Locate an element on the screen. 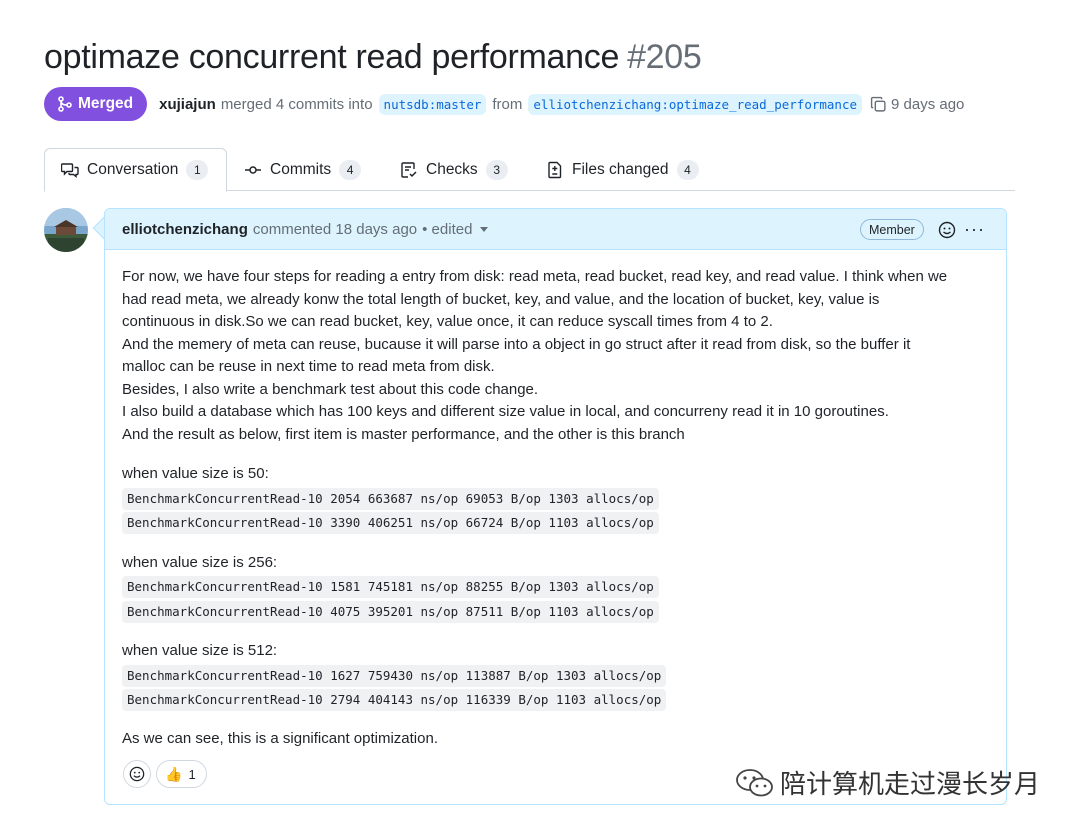 This screenshot has height=831, width=1080. benchmark-case-label: when value size is 256: is located at coordinates (200, 562).